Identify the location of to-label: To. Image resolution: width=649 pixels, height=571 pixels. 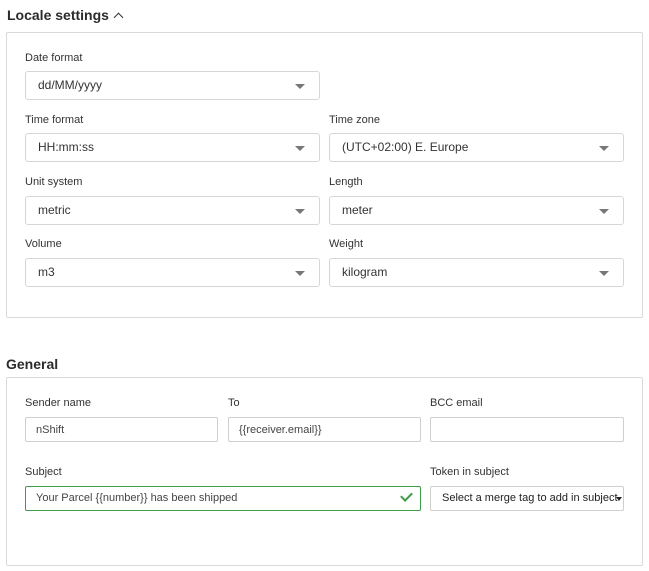
(234, 403).